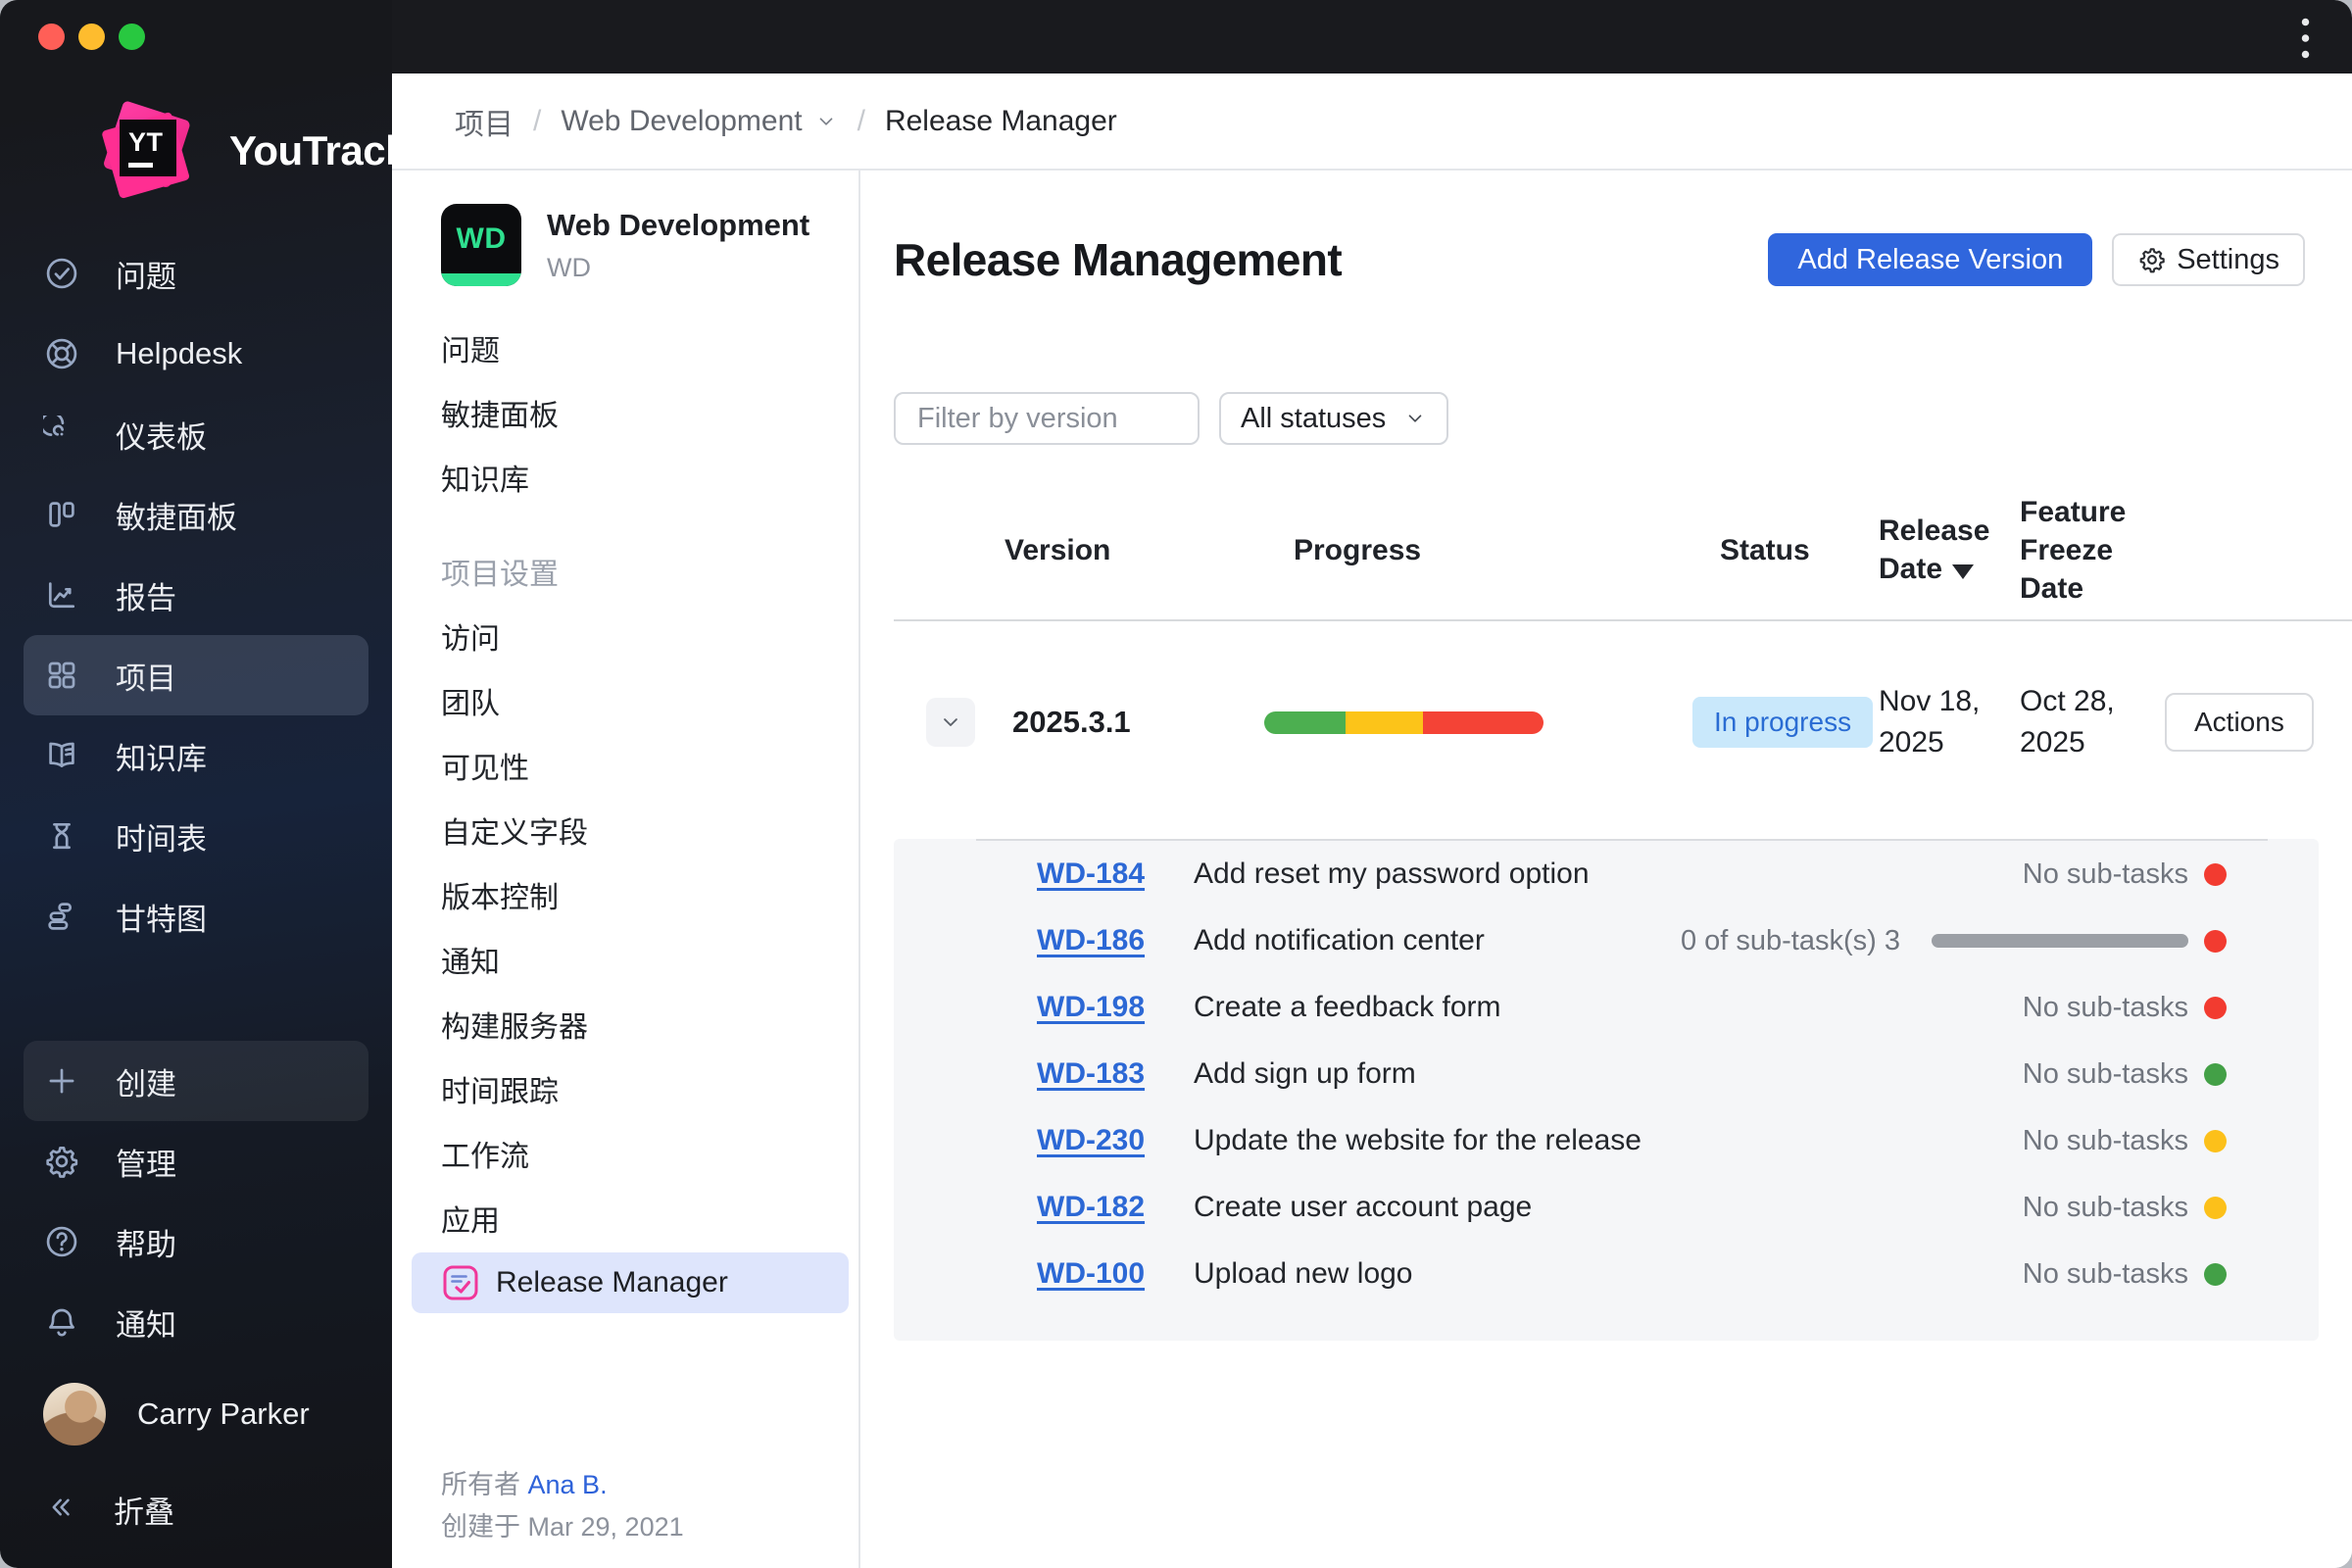 Image resolution: width=2352 pixels, height=1568 pixels. Describe the element at coordinates (1606, 1274) in the screenshot. I see `subtask-row: WD-100 Upload new logo No sub-tasks` at that location.